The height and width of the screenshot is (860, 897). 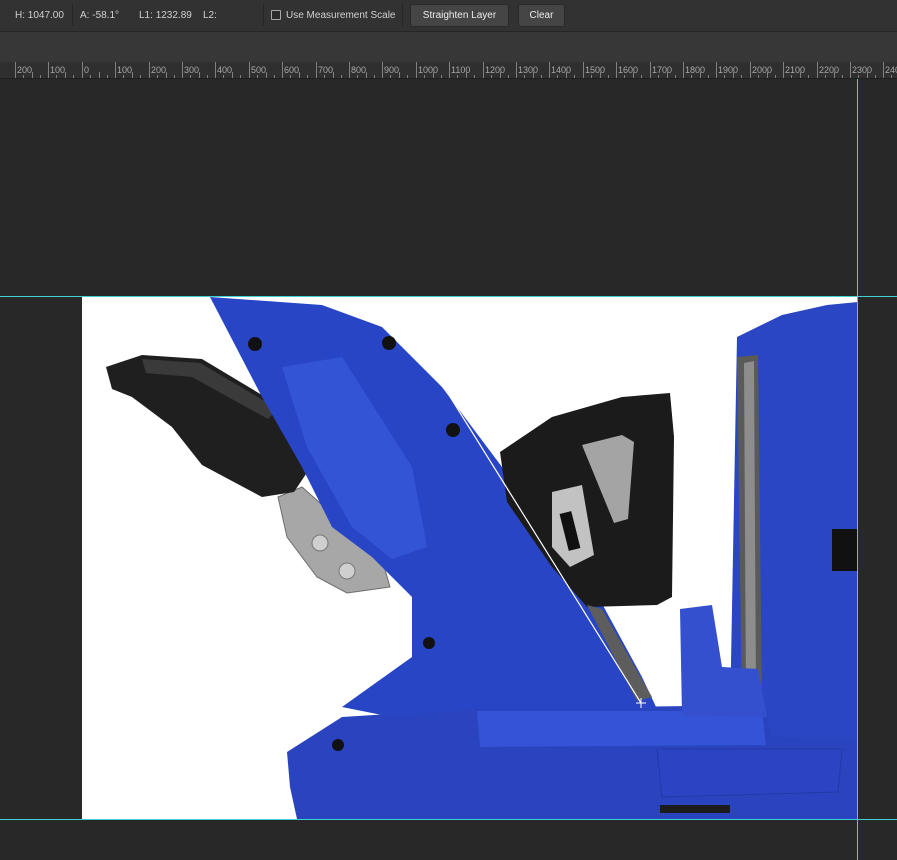 What do you see at coordinates (459, 15) in the screenshot?
I see `straighten-layer-button: Straighten Layer` at bounding box center [459, 15].